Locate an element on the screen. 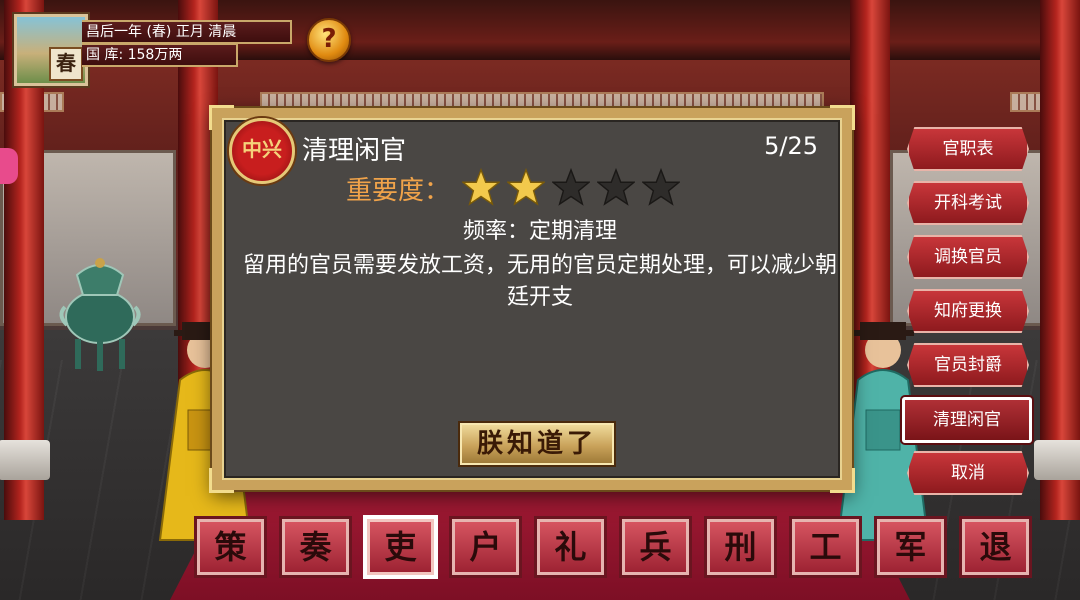 The height and width of the screenshot is (600, 1080). department-button: 工 is located at coordinates (825, 547).